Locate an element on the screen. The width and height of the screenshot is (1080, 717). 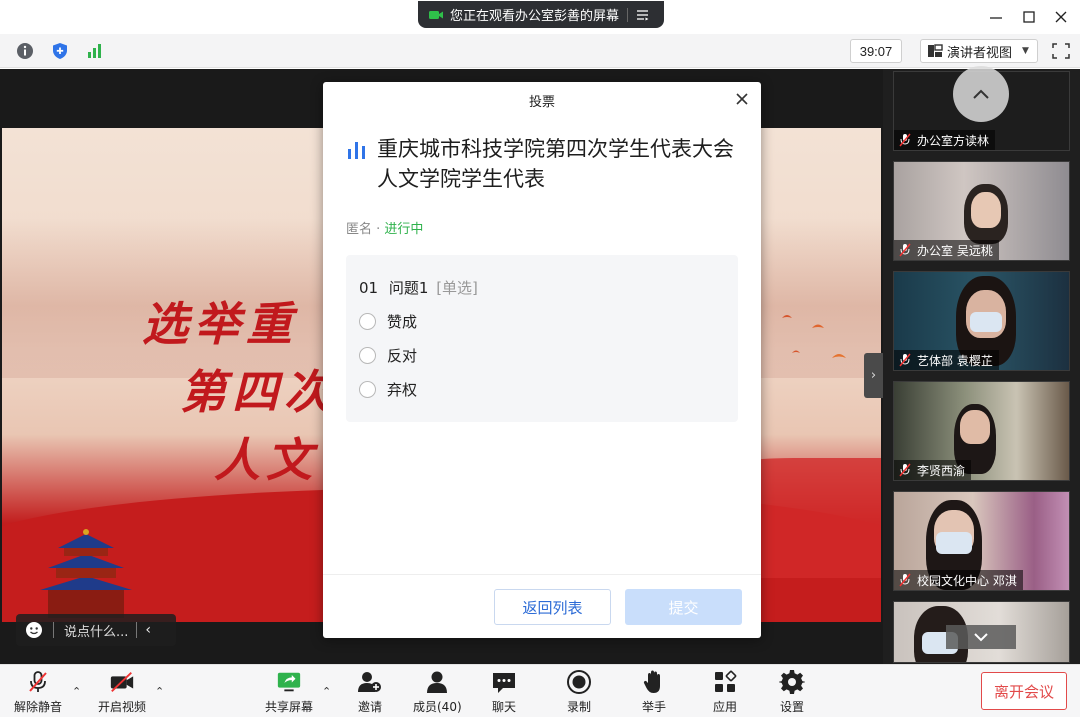
participant-tile: 校园文化中心 邓淇 is located at coordinates (981, 541).